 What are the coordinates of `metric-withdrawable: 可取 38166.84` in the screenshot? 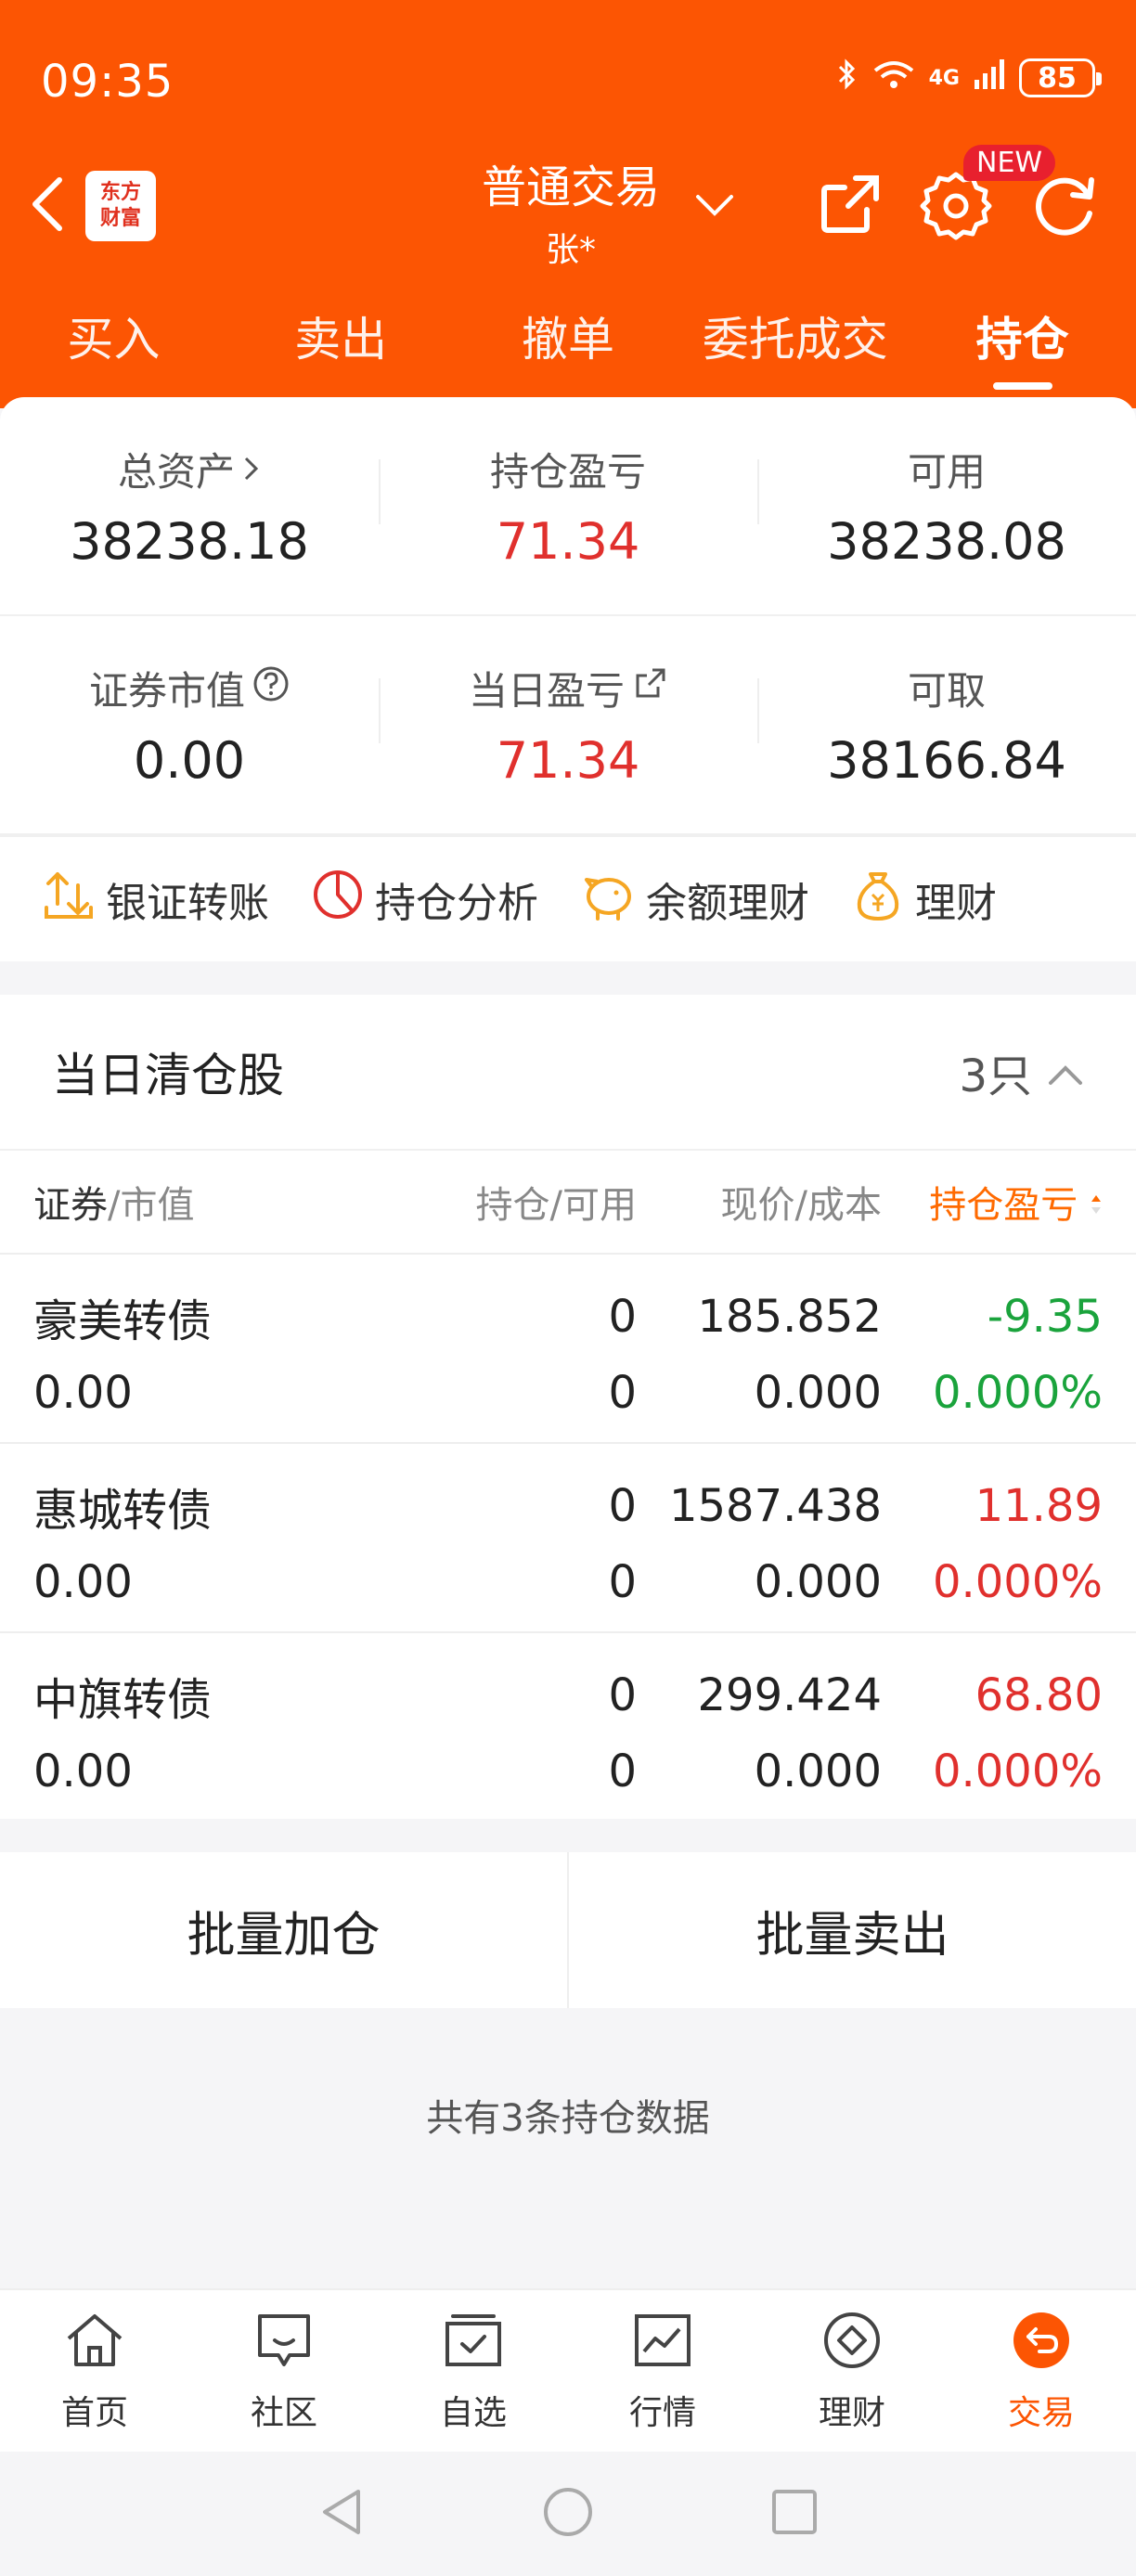 It's located at (946, 725).